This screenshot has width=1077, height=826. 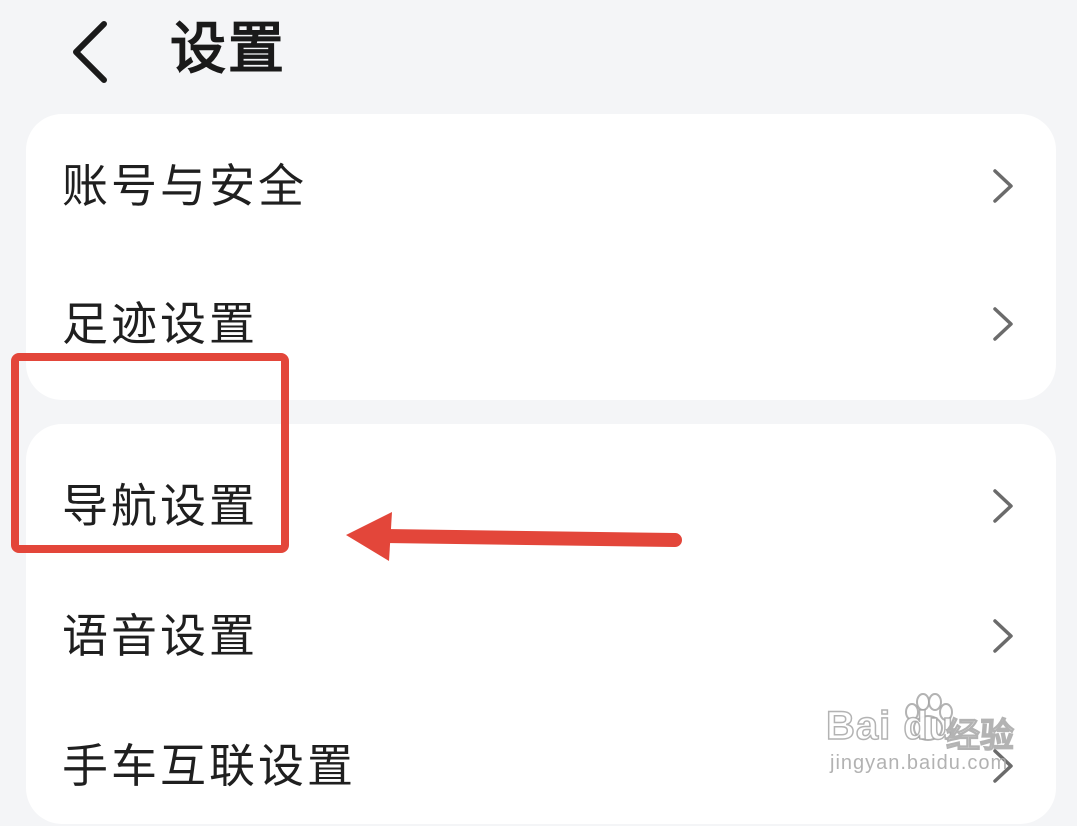 I want to click on settings-item-voice: 语音设置, so click(x=541, y=636).